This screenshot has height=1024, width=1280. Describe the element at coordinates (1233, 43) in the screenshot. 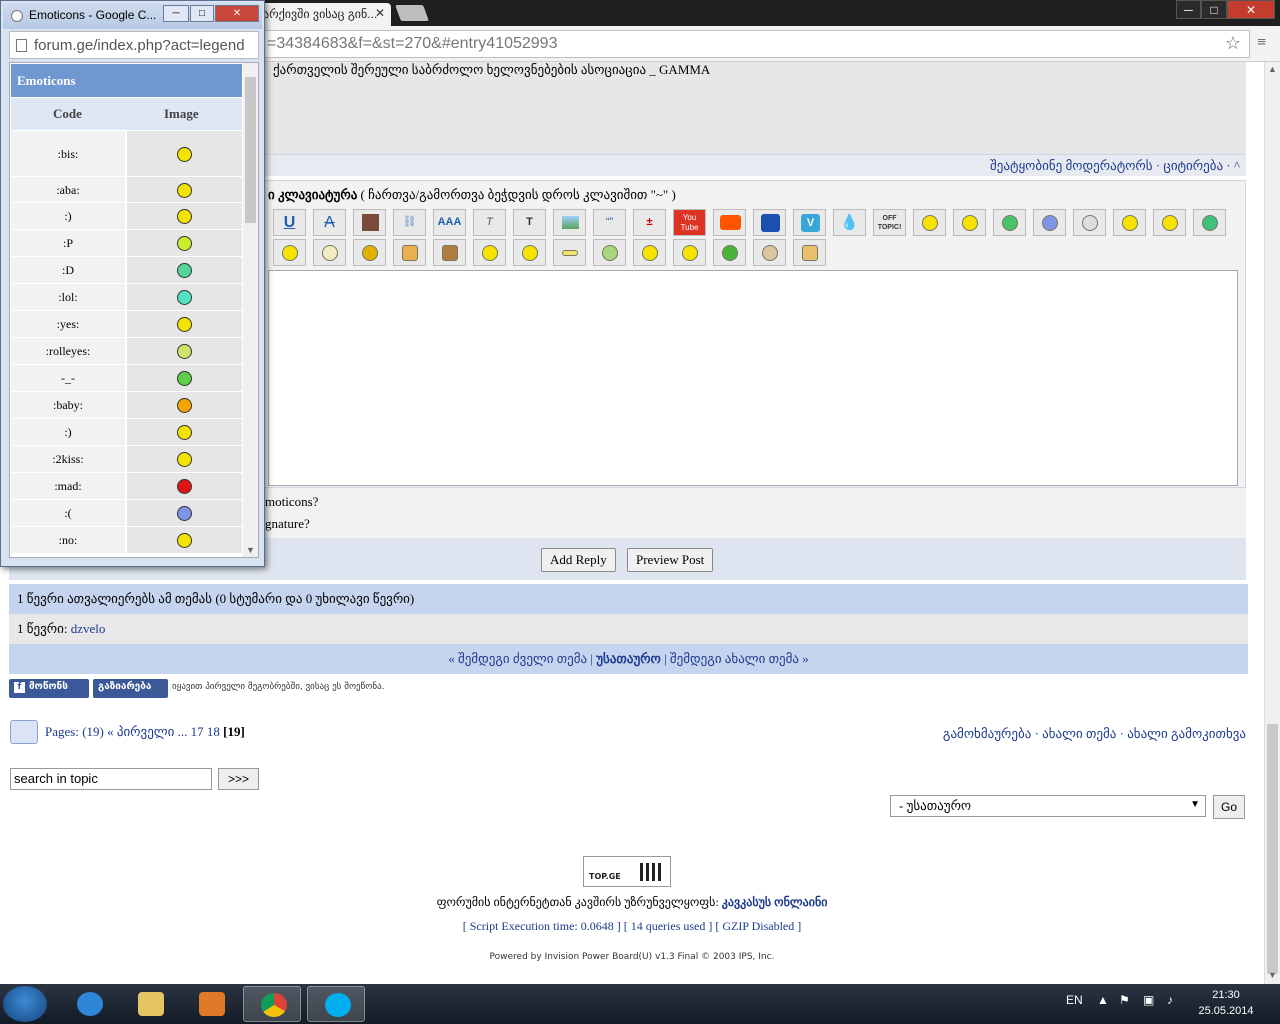

I see `bookmark-star-icon: ☆` at that location.